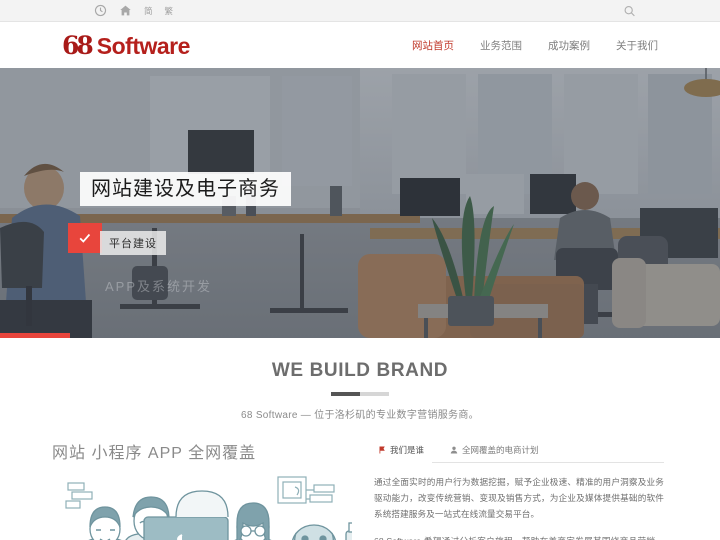 This screenshot has height=540, width=720. Describe the element at coordinates (407, 450) in the screenshot. I see `tab-who-we-are-label: 我们是谁` at that location.